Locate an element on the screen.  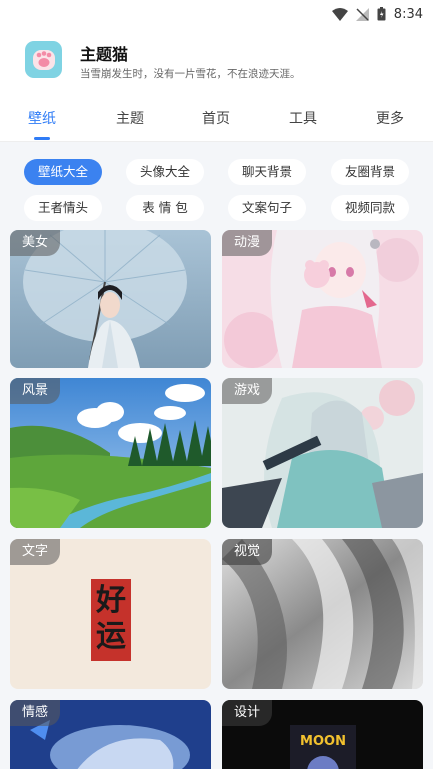
card-beauty: 美女 is located at coordinates (110, 299).